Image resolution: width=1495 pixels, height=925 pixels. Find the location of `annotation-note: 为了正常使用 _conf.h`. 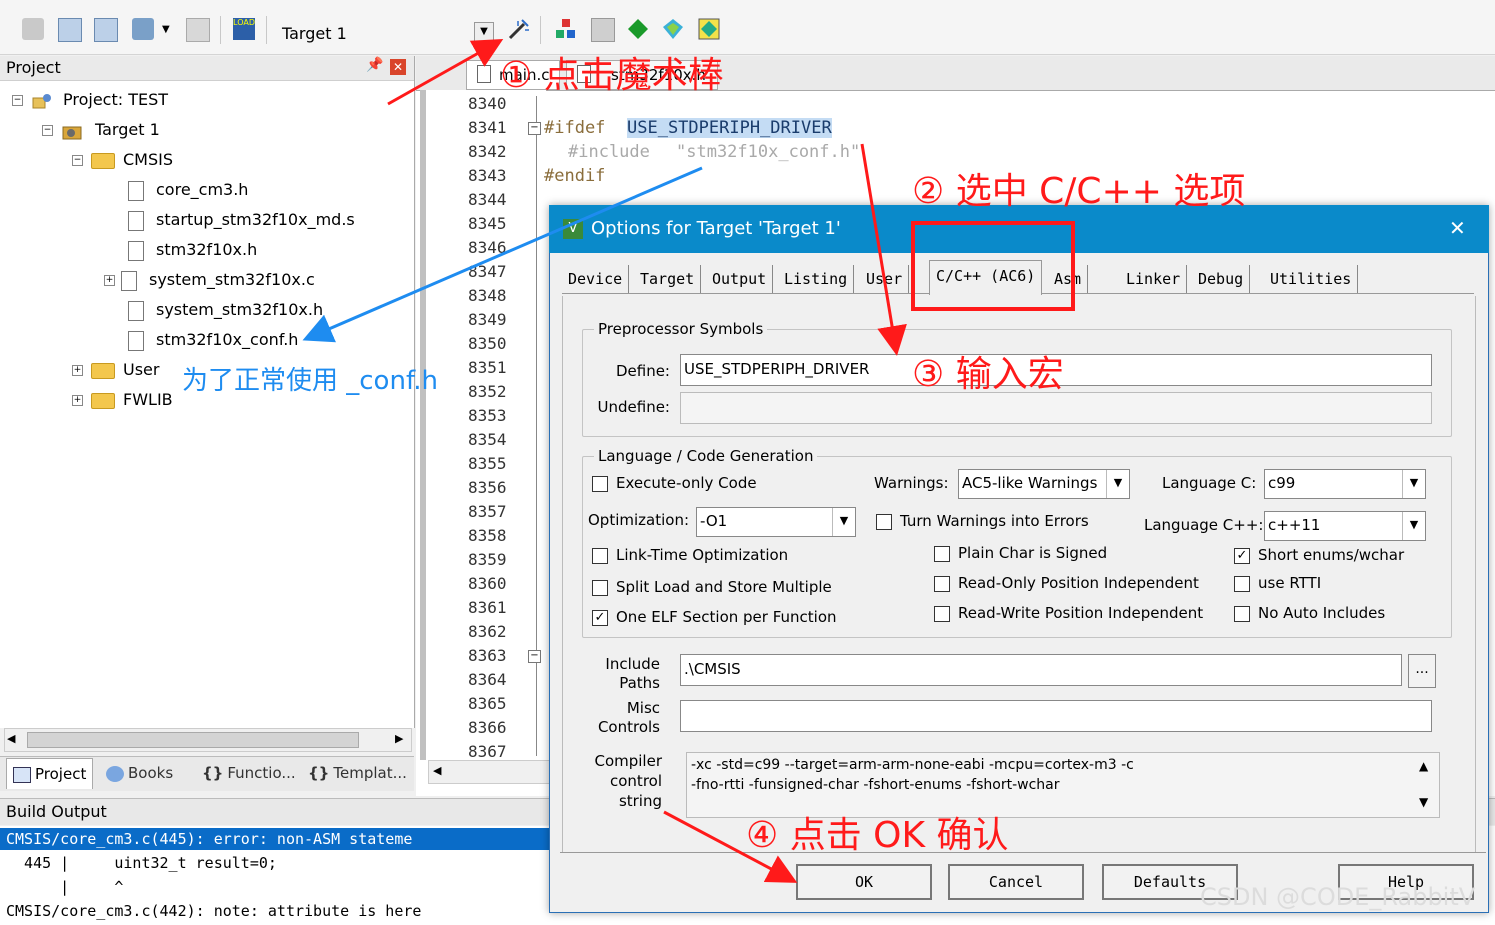

annotation-note: 为了正常使用 _conf.h is located at coordinates (310, 381).